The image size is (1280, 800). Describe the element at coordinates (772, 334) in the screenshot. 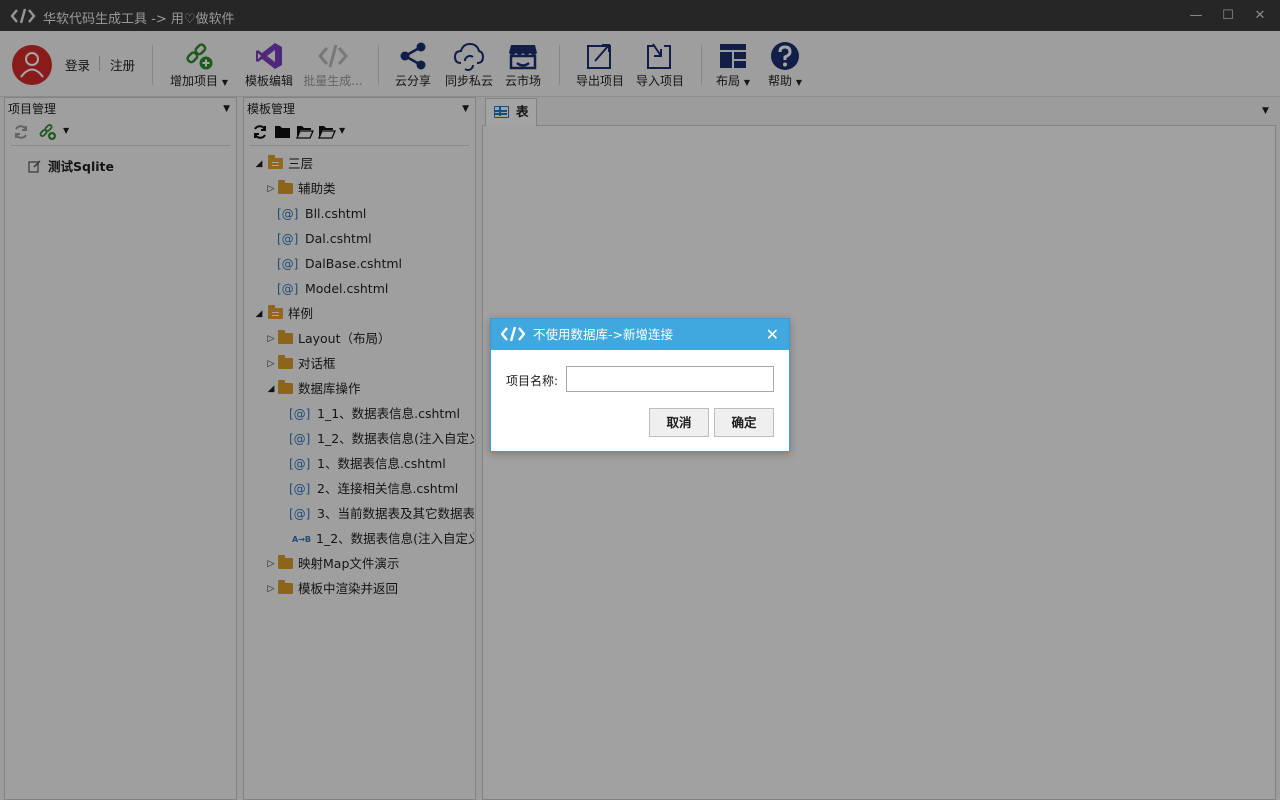

I see `dialog-close-icon: ✕` at that location.